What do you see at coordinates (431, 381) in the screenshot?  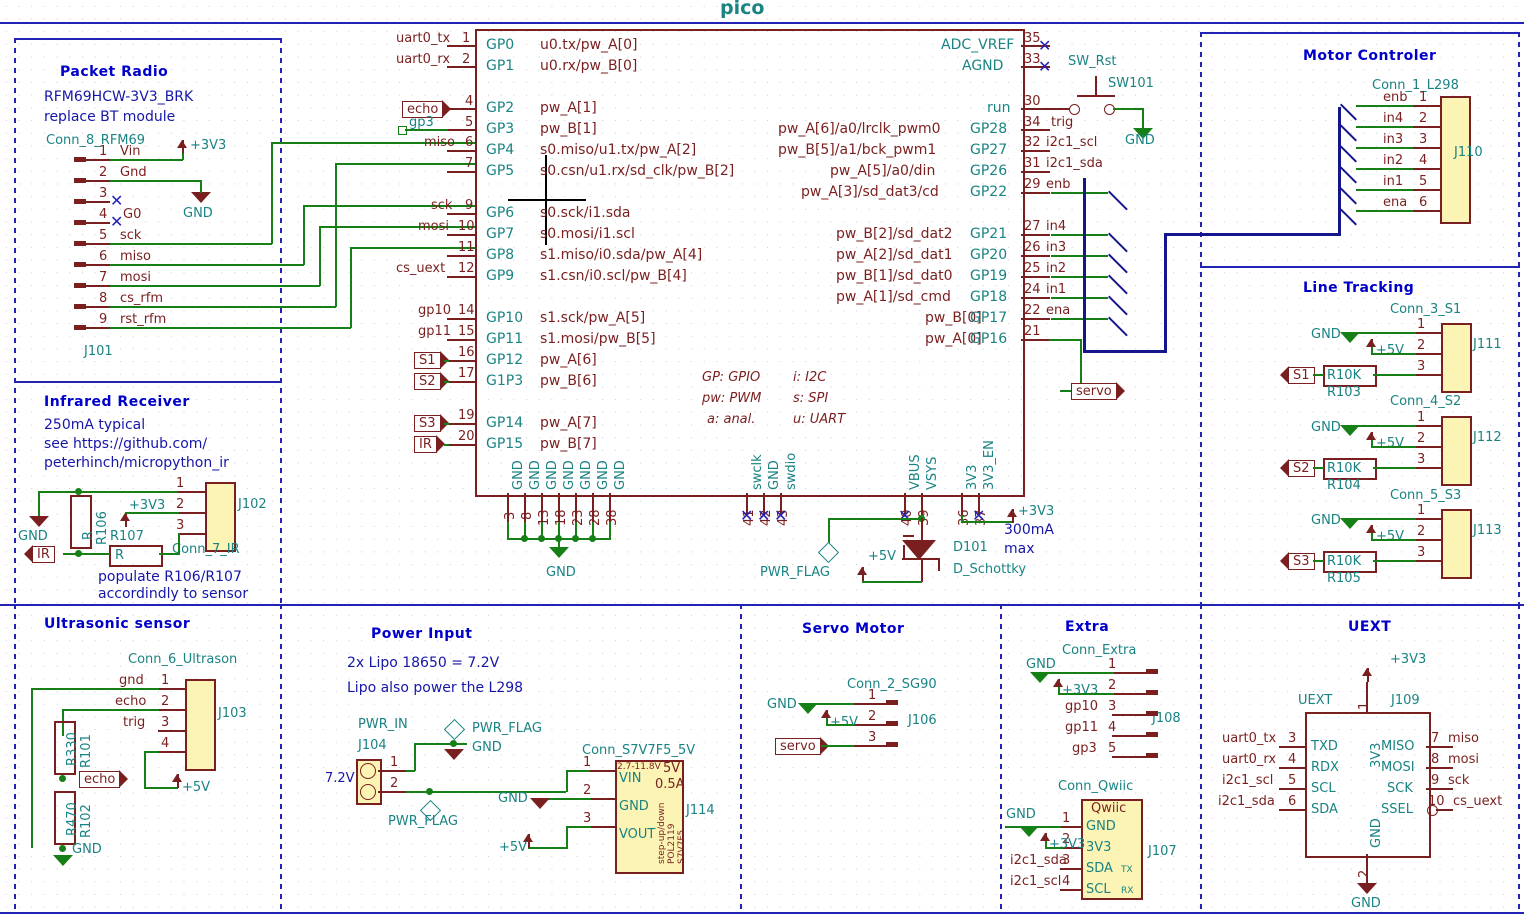 I see `pin-net-label-s2: S2` at bounding box center [431, 381].